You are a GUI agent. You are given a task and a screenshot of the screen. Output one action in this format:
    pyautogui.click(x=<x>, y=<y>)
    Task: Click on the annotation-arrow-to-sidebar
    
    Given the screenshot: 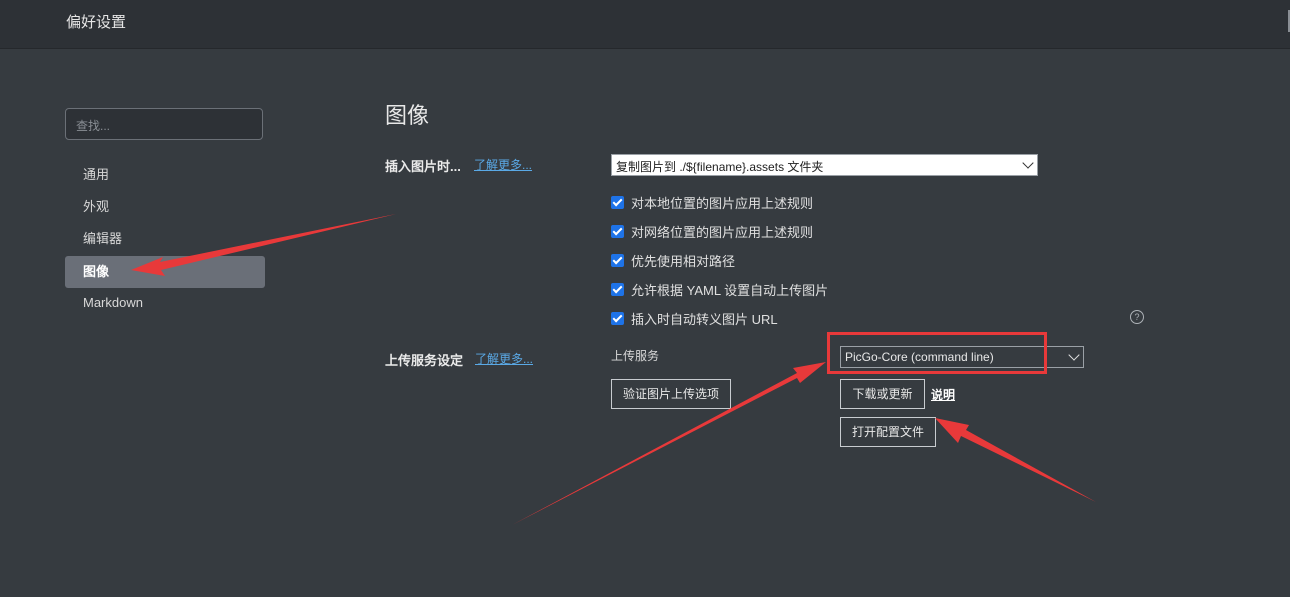 What is the action you would take?
    pyautogui.click(x=263, y=245)
    